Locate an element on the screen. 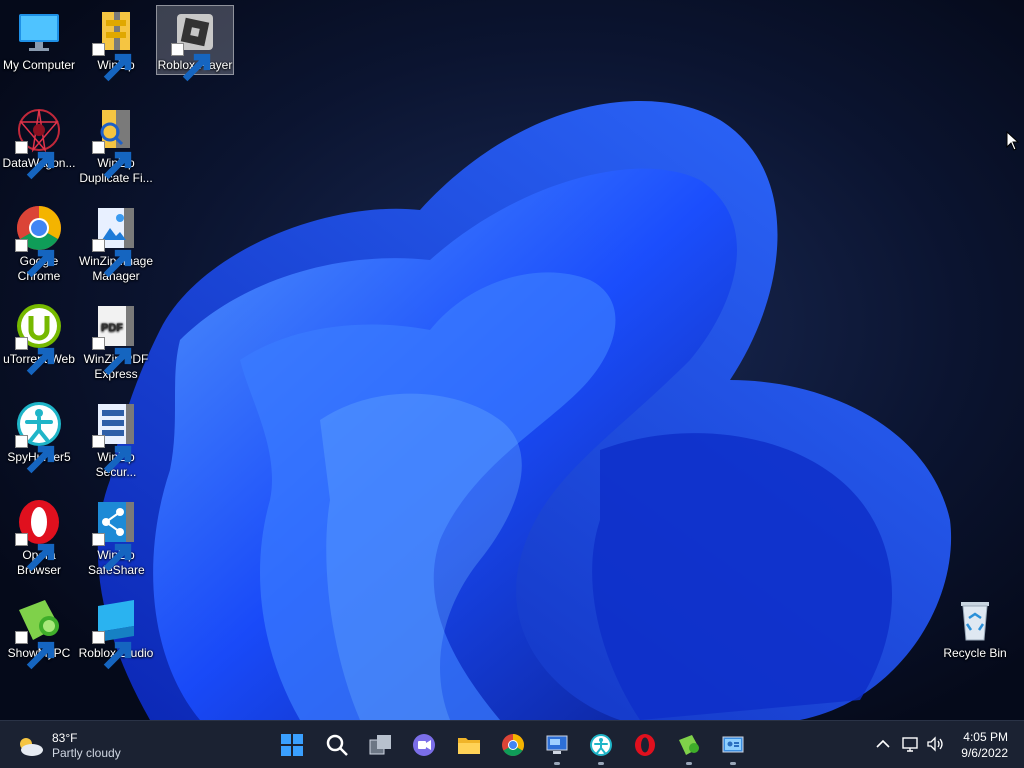 This screenshot has height=768, width=1024. desktop-icon-spyhunter5: SpyHunter5 is located at coordinates (39, 436).